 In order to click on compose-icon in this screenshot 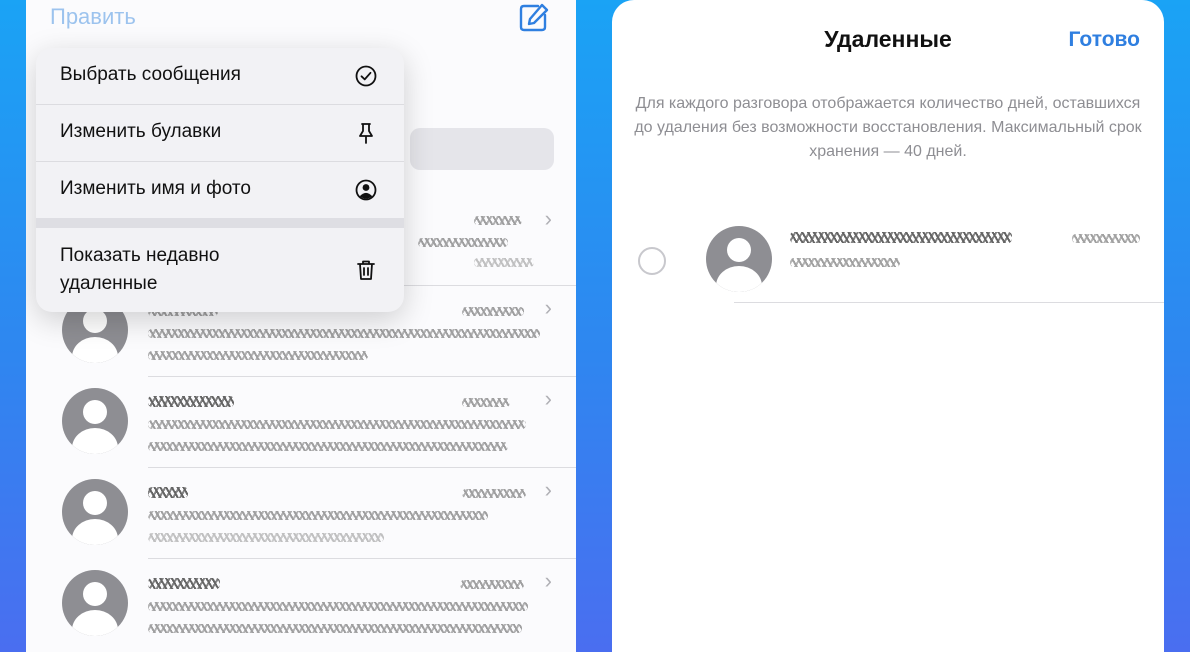, I will do `click(534, 17)`.